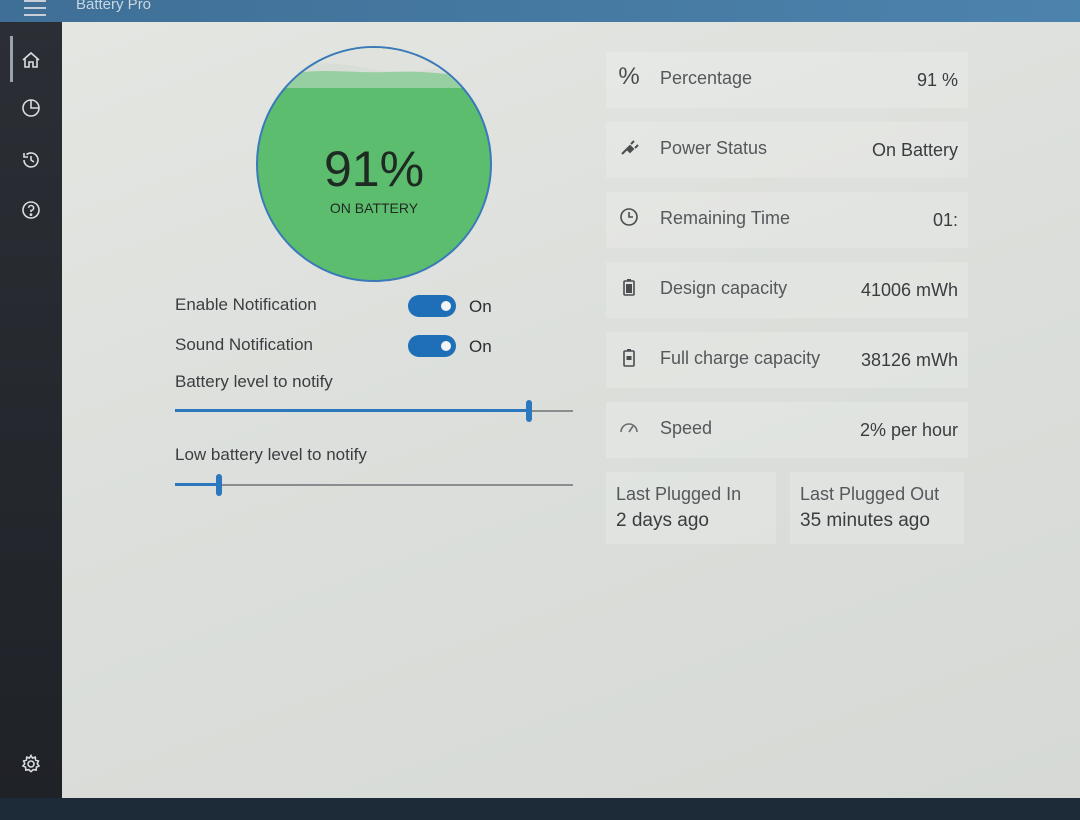  What do you see at coordinates (31, 410) in the screenshot?
I see `nav-rail` at bounding box center [31, 410].